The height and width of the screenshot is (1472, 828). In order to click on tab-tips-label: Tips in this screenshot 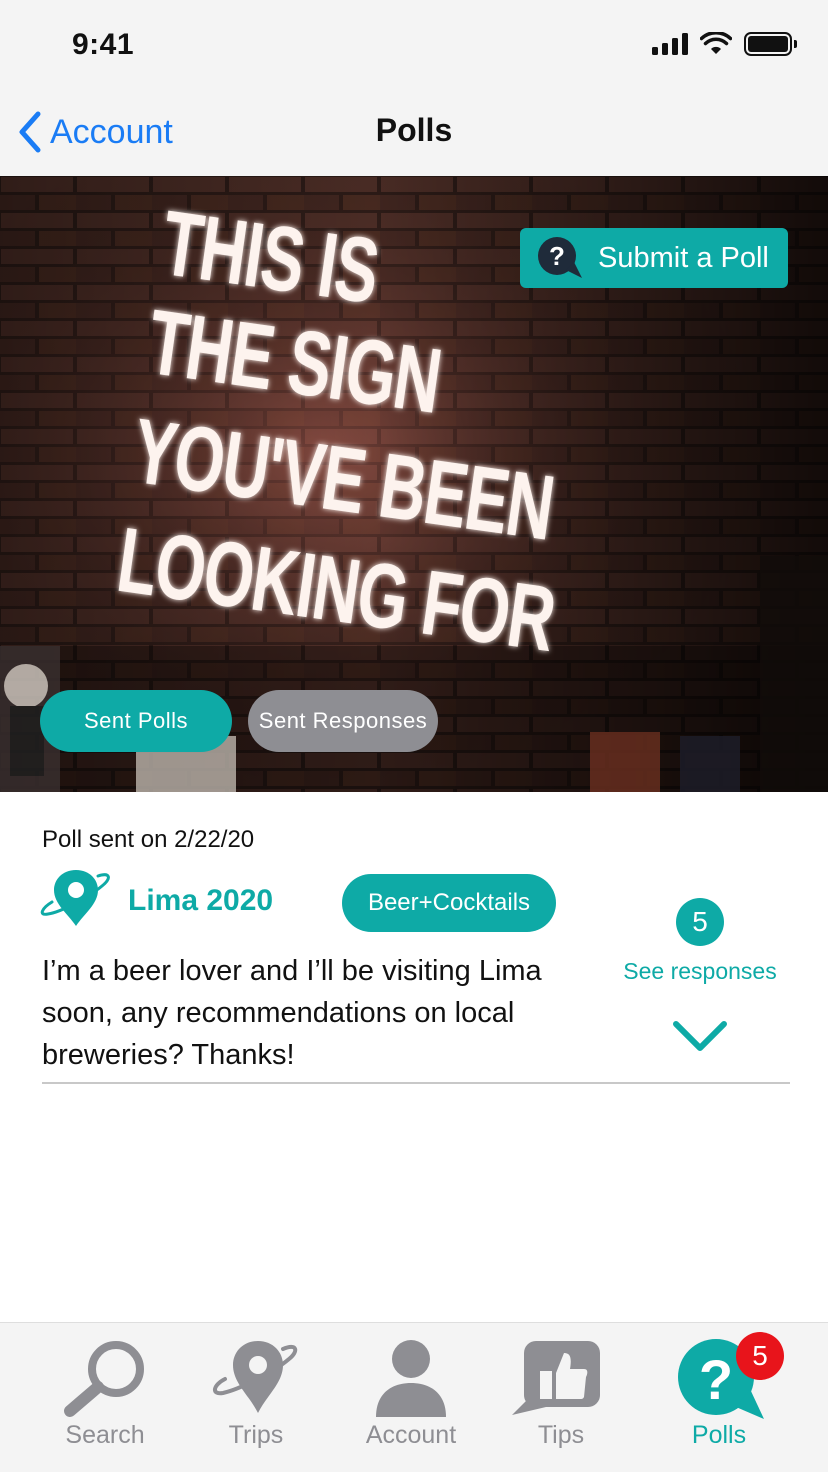, I will do `click(561, 1435)`.